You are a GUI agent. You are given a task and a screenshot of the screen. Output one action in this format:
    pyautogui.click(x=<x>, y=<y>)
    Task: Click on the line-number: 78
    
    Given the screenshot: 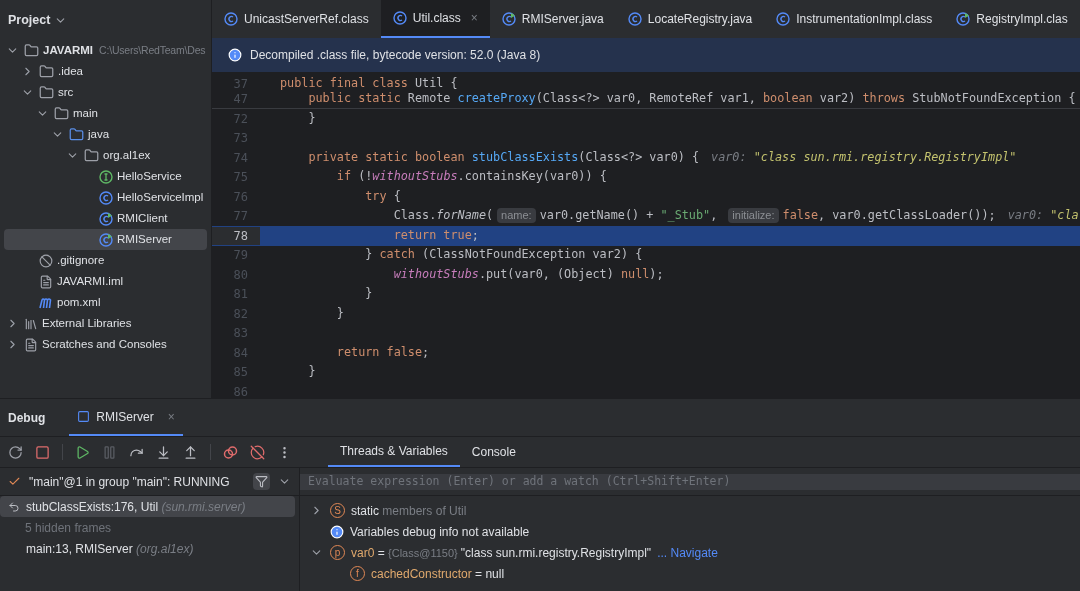 What is the action you would take?
    pyautogui.click(x=236, y=235)
    